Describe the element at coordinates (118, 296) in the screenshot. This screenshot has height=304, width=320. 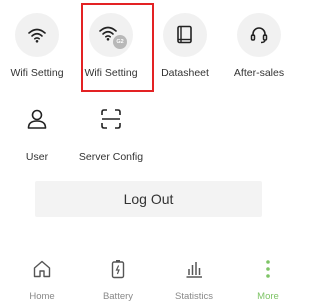
I see `tab-battery-label: Battery` at that location.